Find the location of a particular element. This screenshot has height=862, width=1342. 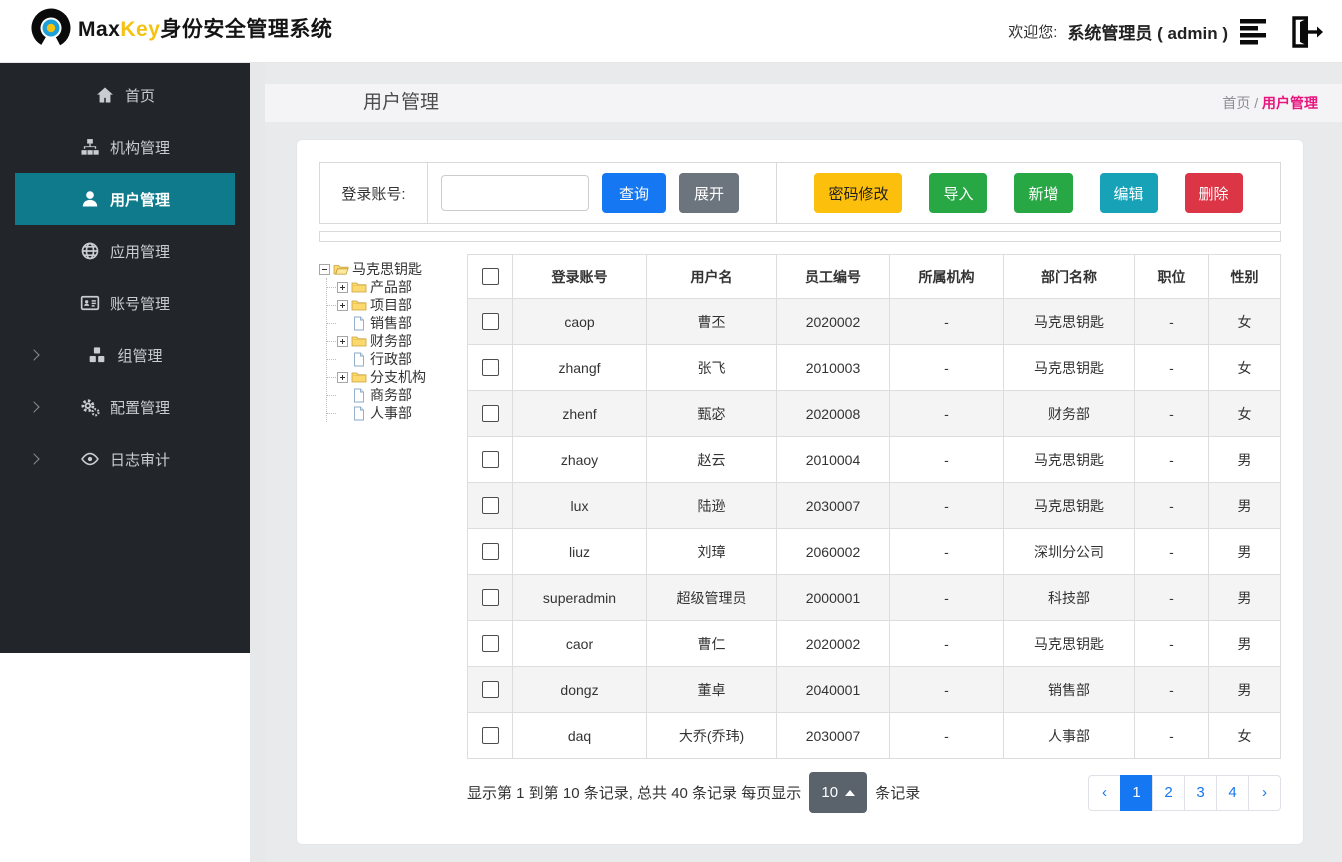

sidebar-item-home: 首页 is located at coordinates (125, 95).